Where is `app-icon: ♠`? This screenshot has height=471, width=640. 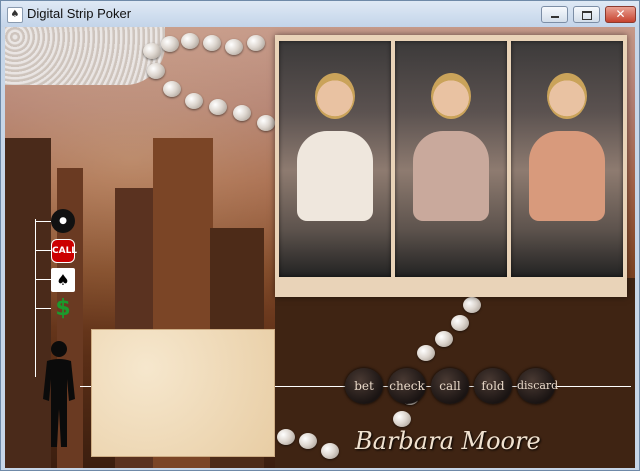
app-icon: ♠ is located at coordinates (15, 15).